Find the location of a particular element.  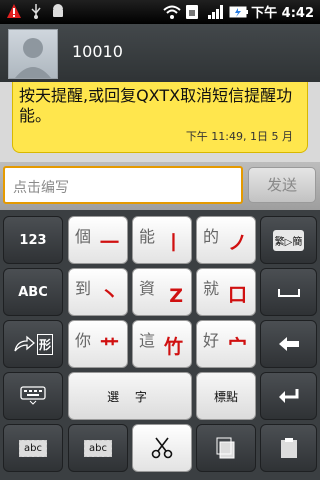

select-char-key: 選 字 is located at coordinates (130, 396).